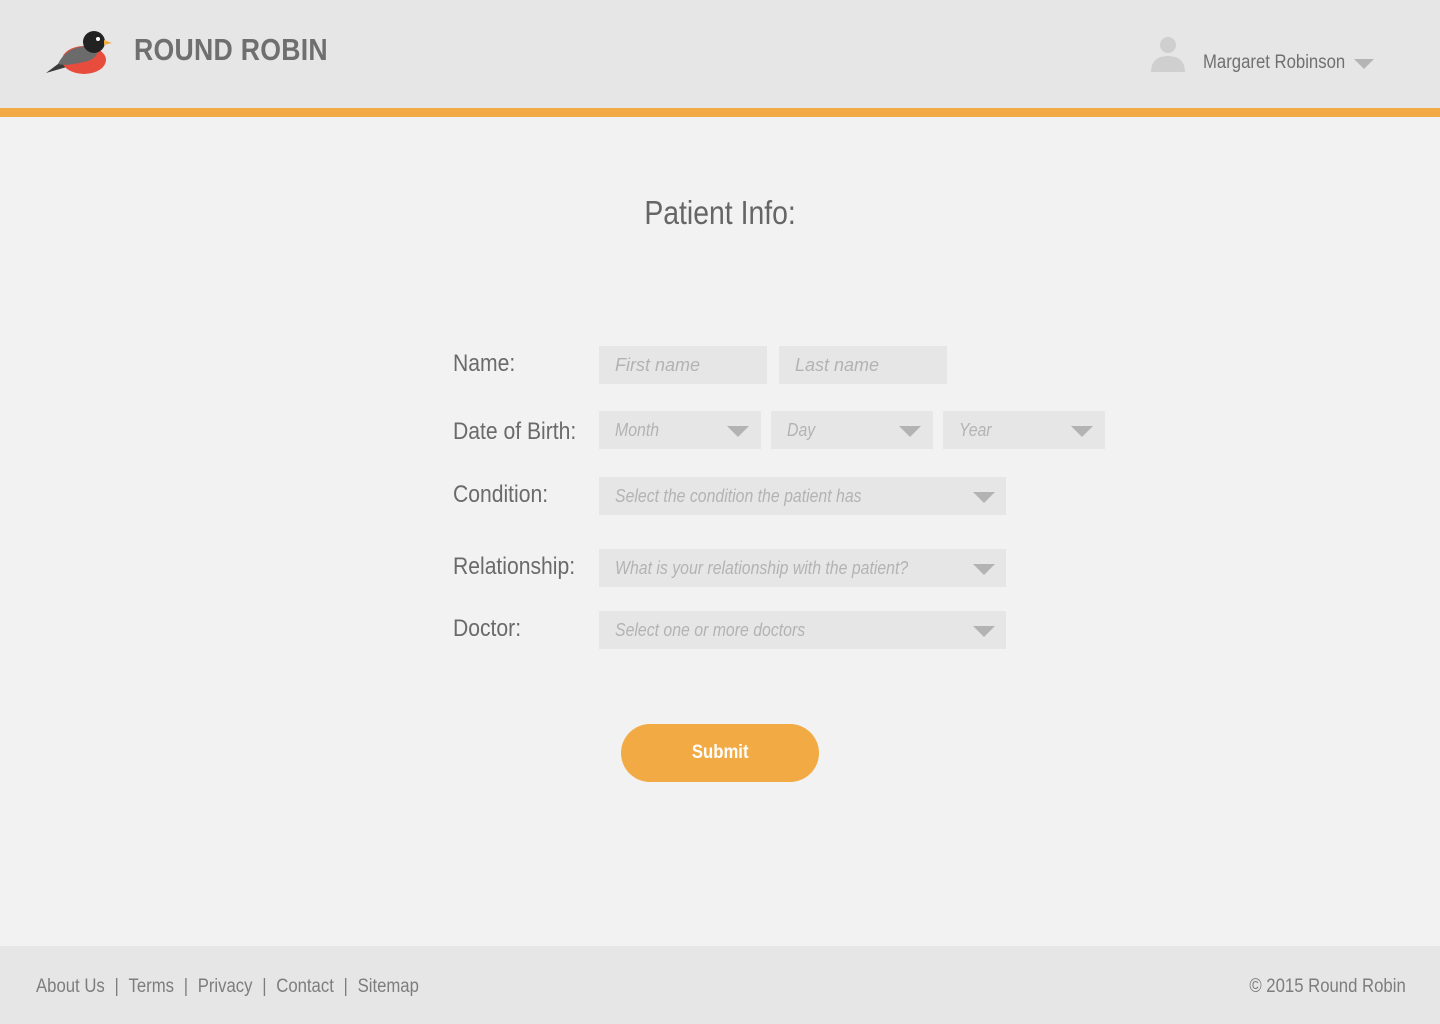 This screenshot has width=1440, height=1024. Describe the element at coordinates (683, 365) in the screenshot. I see `first-name-input` at that location.